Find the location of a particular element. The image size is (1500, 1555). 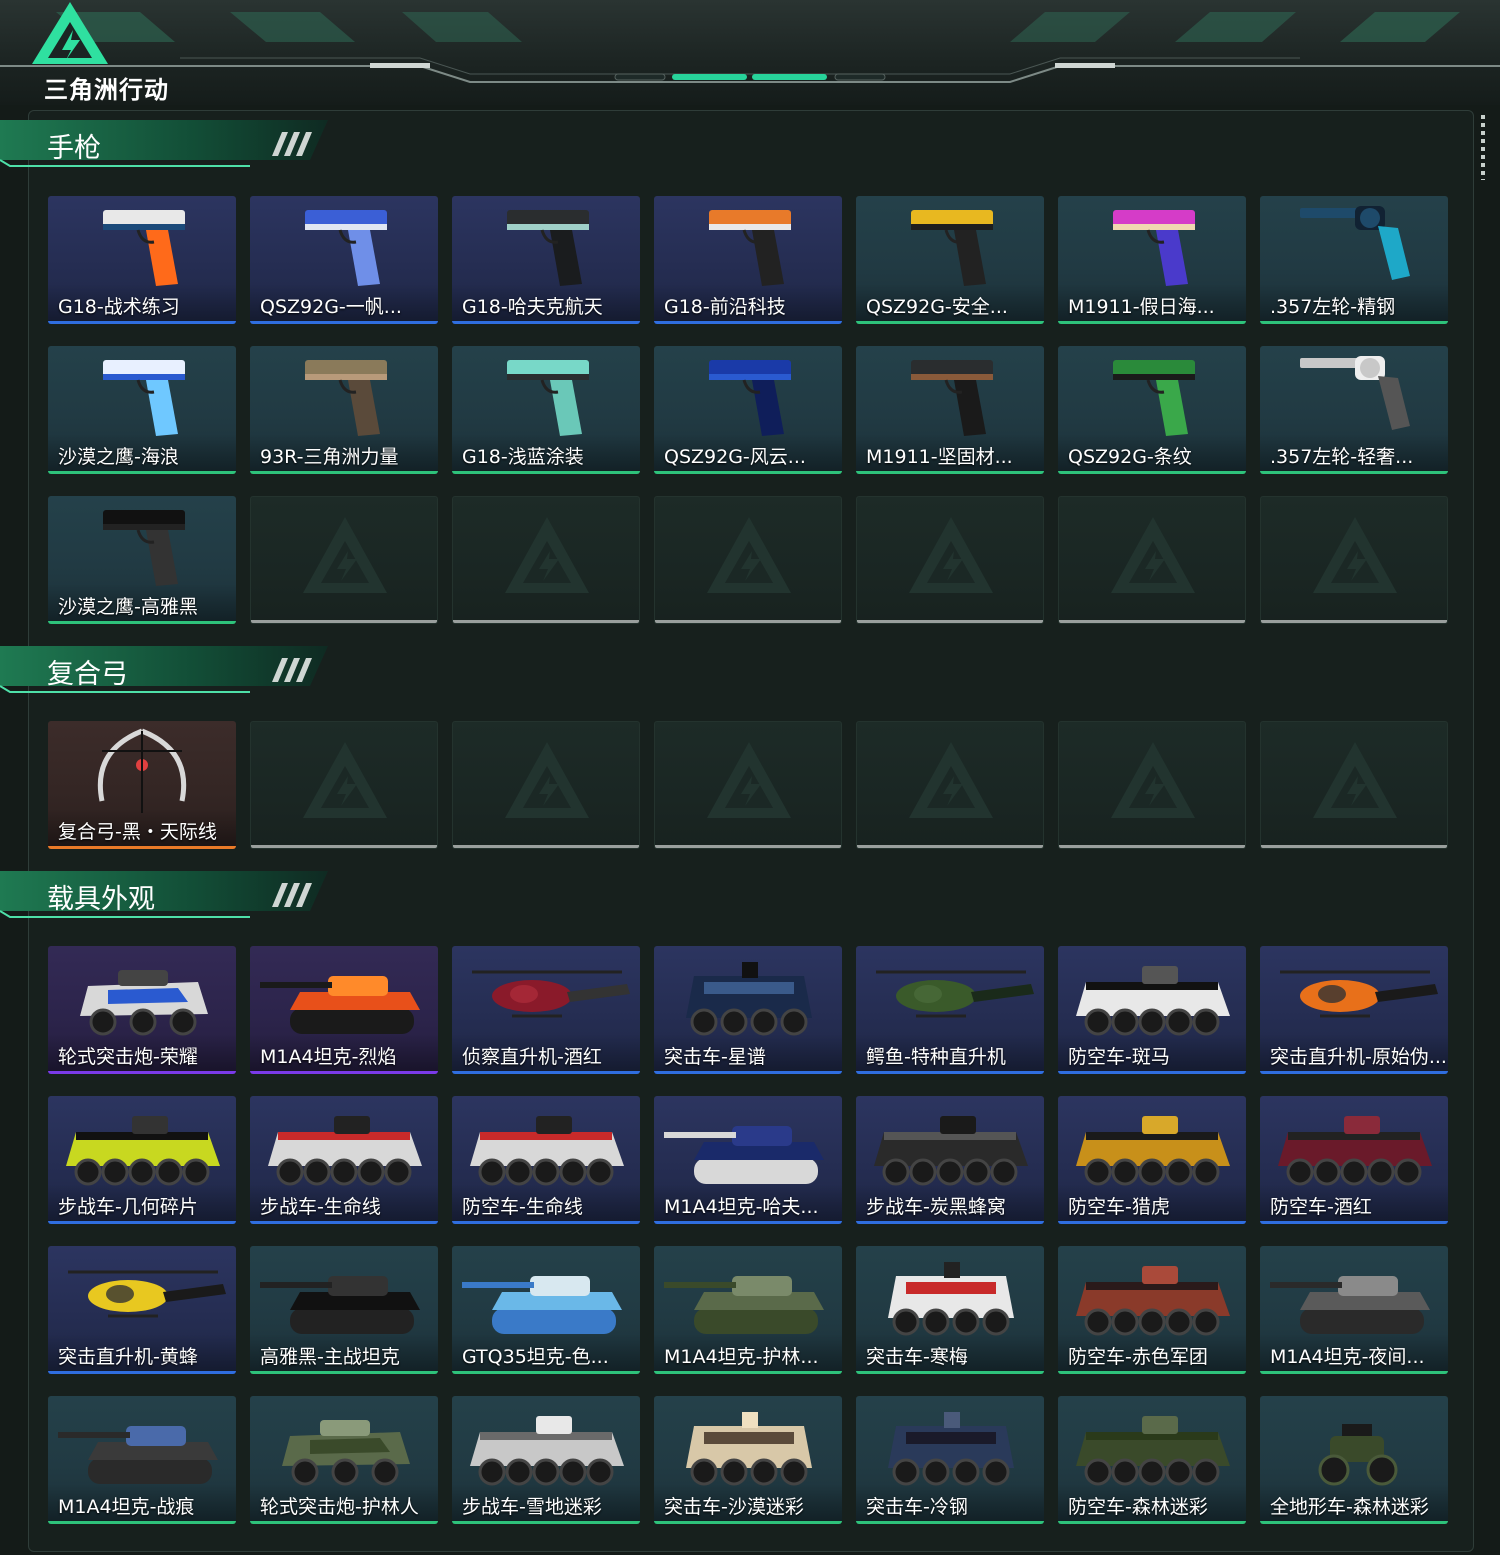

skin-card: 防空车-生命线 is located at coordinates (546, 1160).